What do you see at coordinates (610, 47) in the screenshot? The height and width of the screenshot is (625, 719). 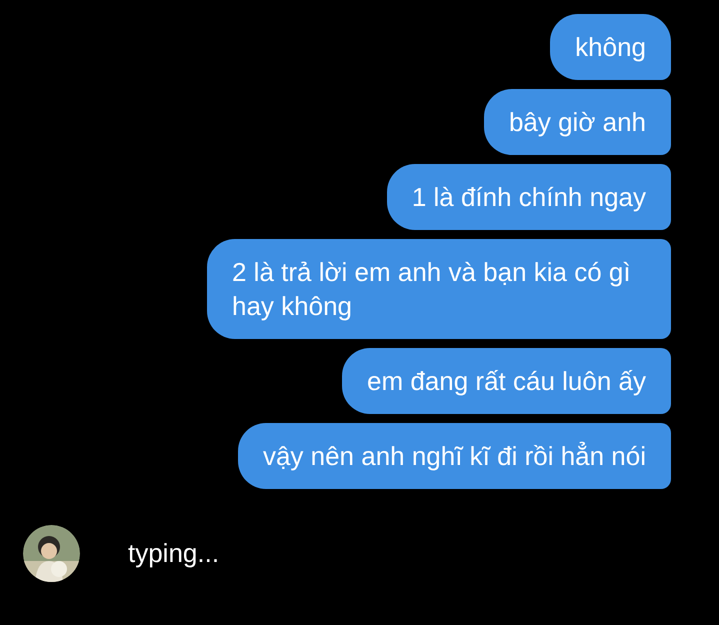 I see `message-bubble: không` at bounding box center [610, 47].